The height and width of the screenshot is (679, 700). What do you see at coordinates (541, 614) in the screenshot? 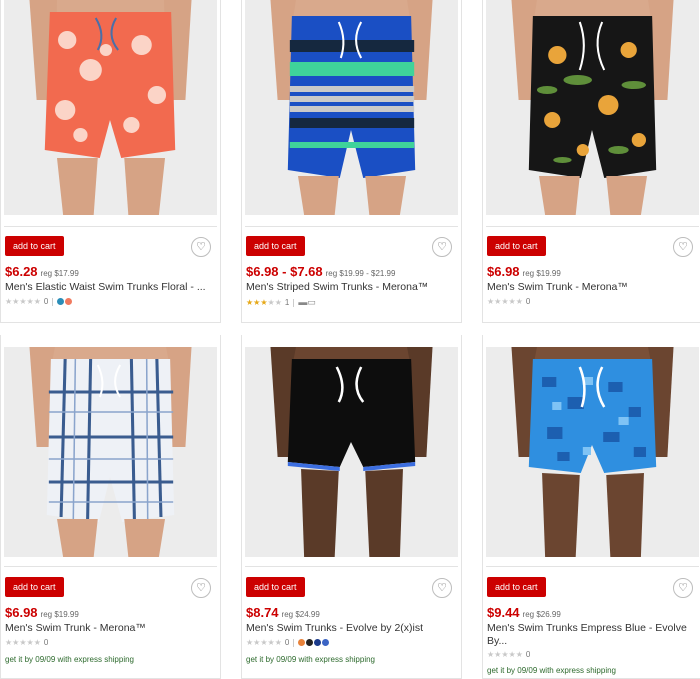
I see `regular-price: reg $26.99` at bounding box center [541, 614].